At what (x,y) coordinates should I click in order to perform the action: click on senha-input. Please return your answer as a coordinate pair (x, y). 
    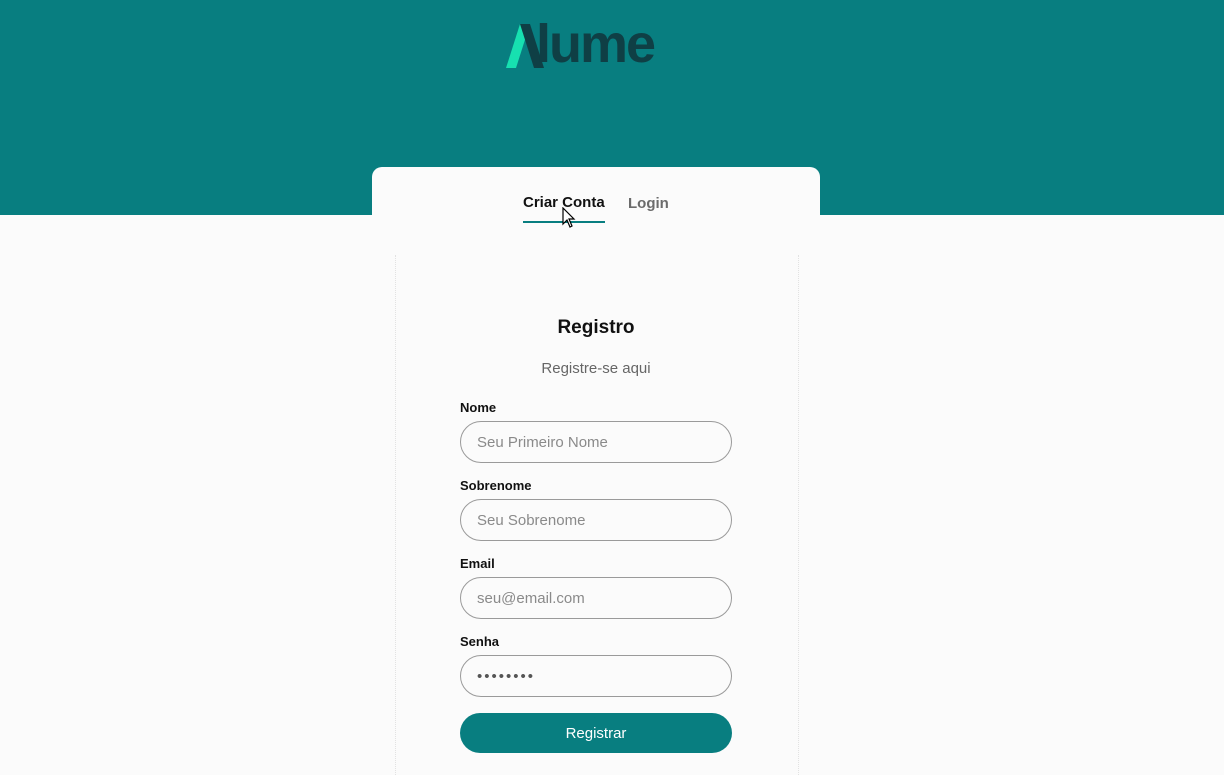
    Looking at the image, I should click on (596, 676).